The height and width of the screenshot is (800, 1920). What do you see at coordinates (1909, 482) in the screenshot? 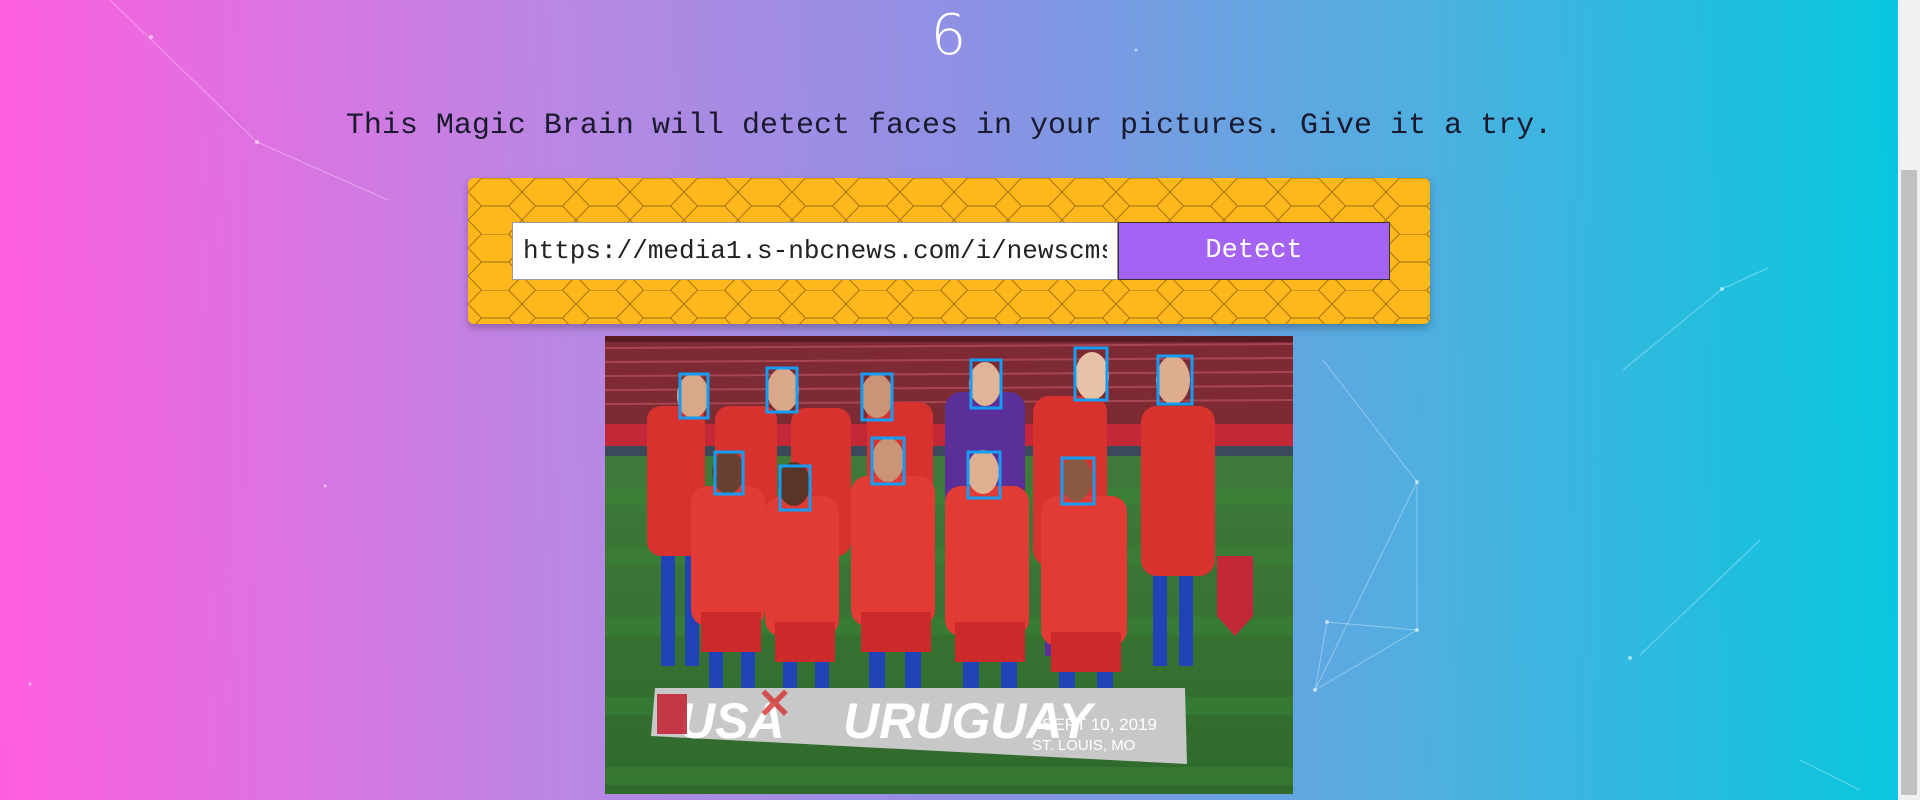
I see `scrollbar-thumb` at bounding box center [1909, 482].